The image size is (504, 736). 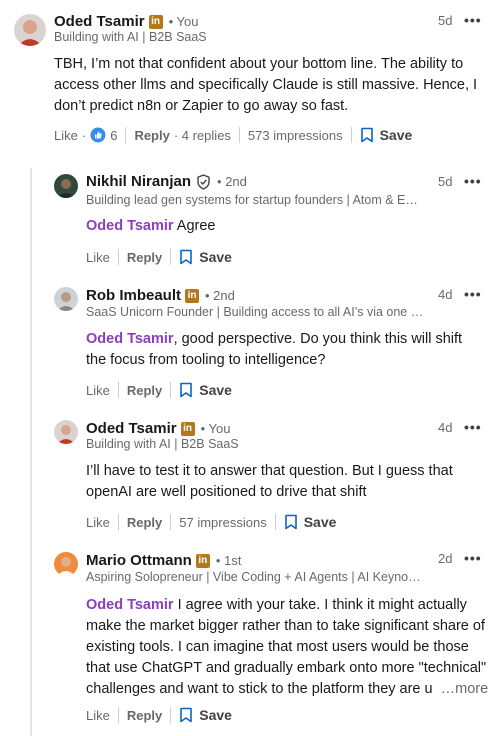 I want to click on thumbs-up-reaction-icon, so click(x=98, y=135).